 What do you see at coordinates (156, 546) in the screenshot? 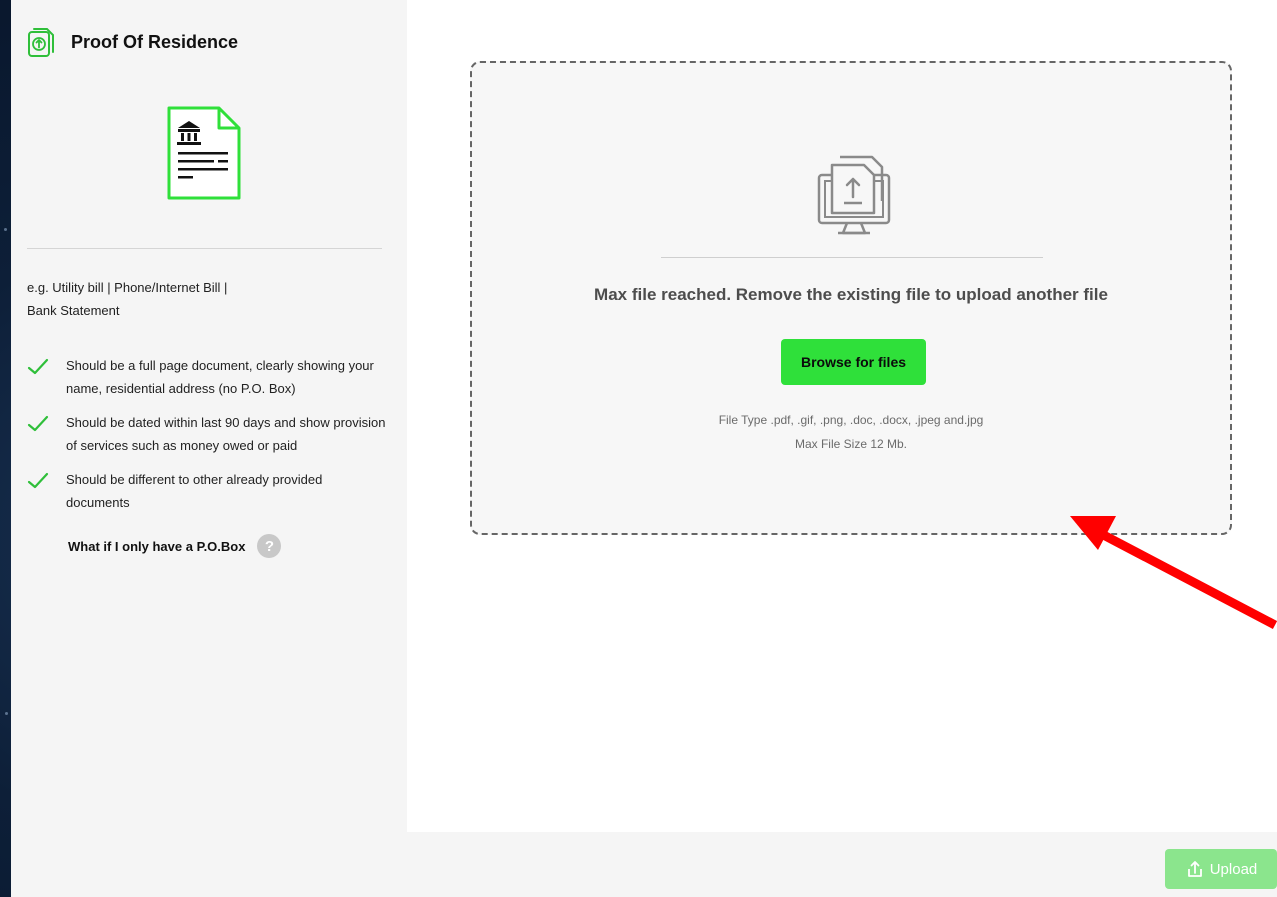
I see `pobox-question: What if I only have a P.O.Box` at bounding box center [156, 546].